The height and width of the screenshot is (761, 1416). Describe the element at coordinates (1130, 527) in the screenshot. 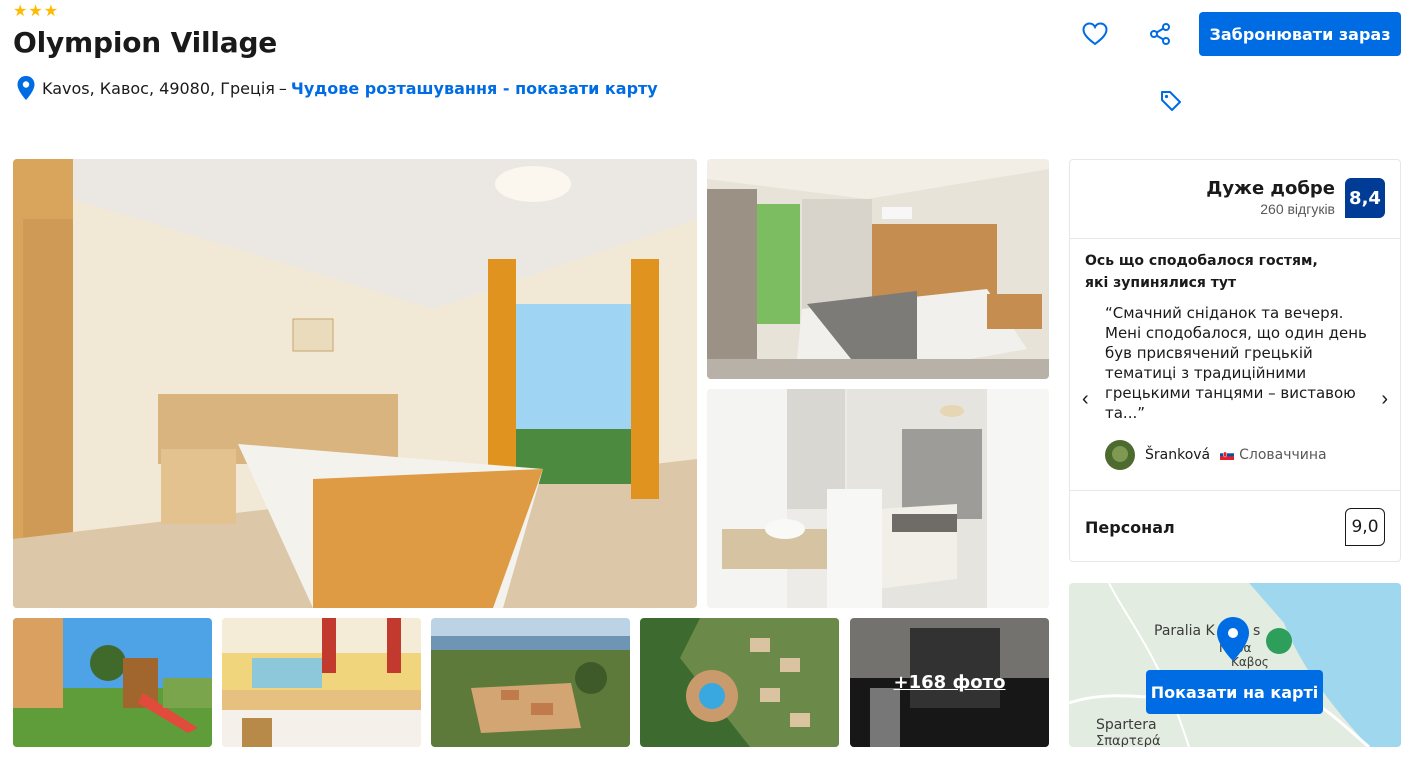

I see `staff-label: Персонал` at that location.